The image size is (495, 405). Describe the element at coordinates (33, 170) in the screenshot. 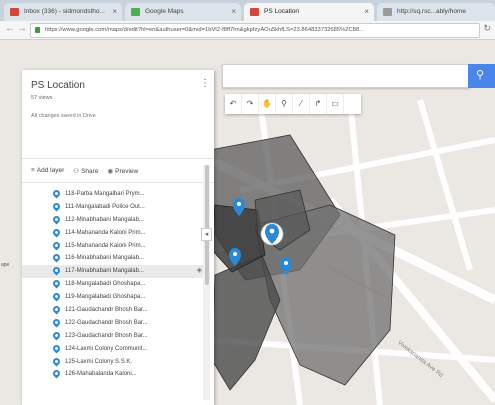

I see `layers-icon: ≡` at that location.